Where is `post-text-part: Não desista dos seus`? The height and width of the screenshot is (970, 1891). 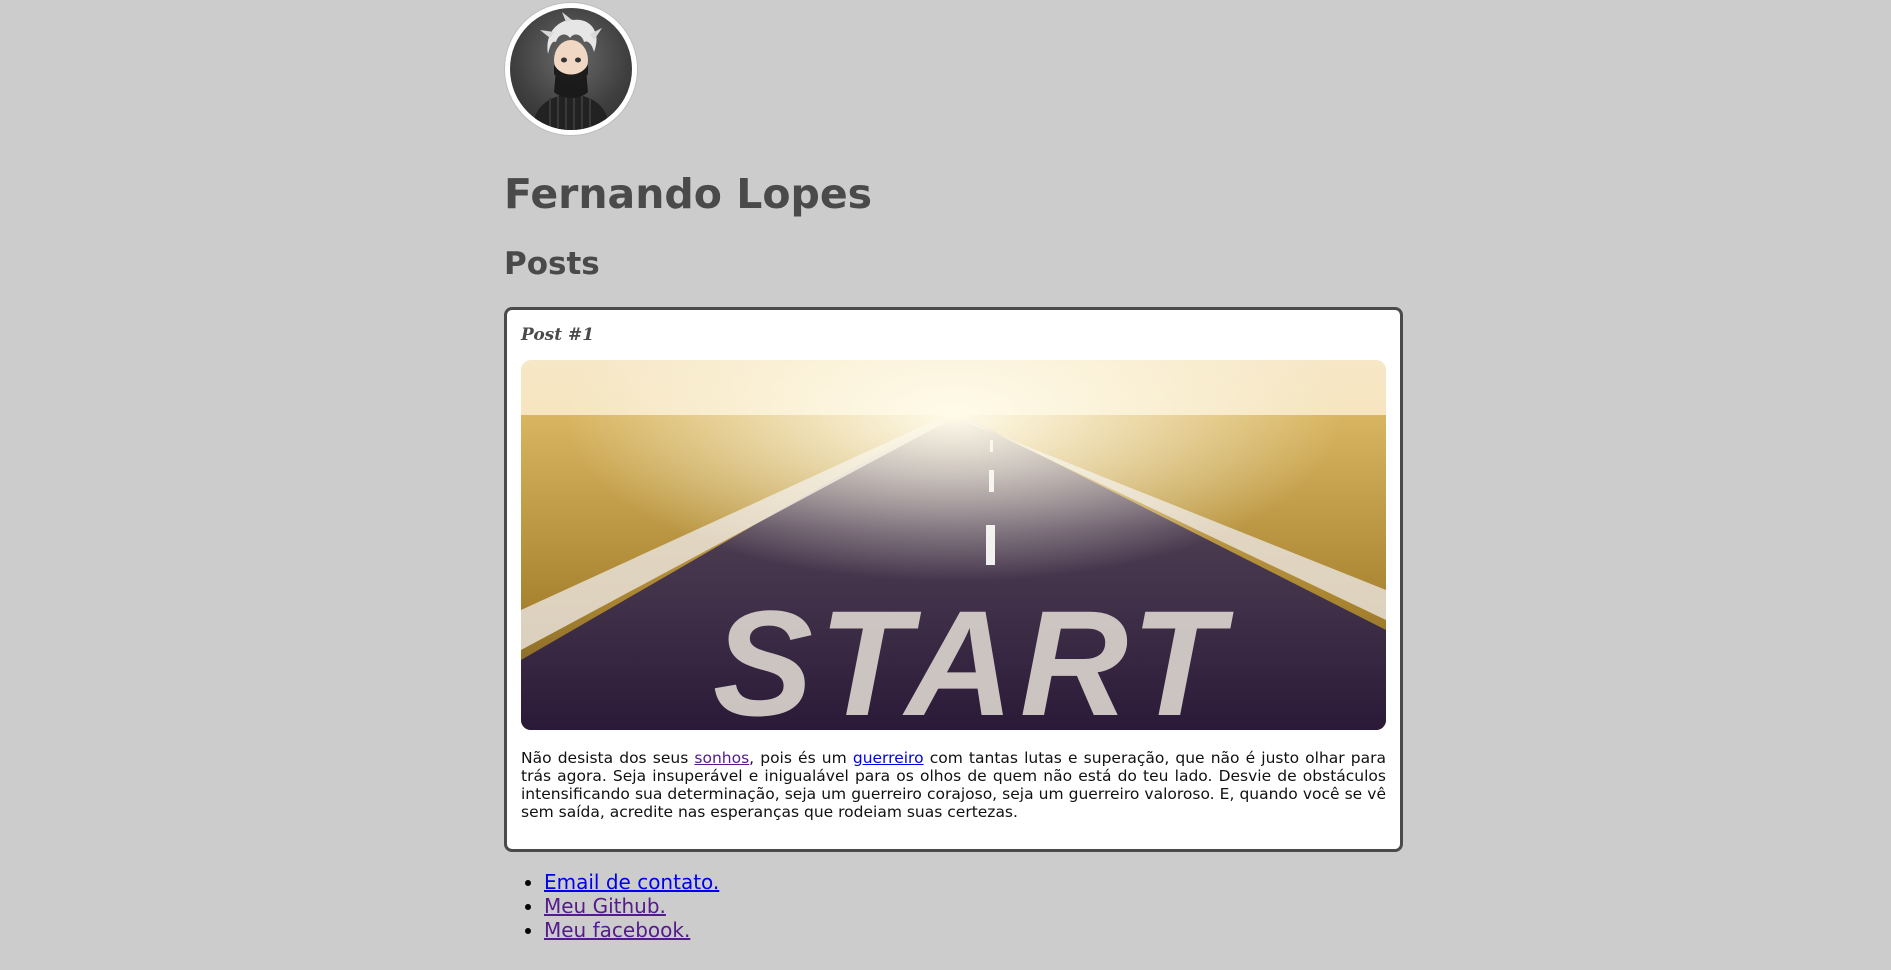 post-text-part: Não desista dos seus is located at coordinates (608, 758).